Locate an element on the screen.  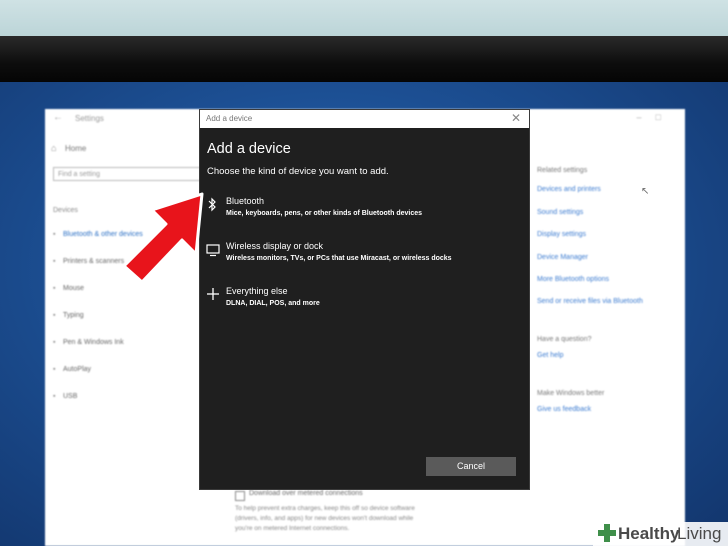
dialog-titlebar-text: Add a device is located at coordinates (229, 118).